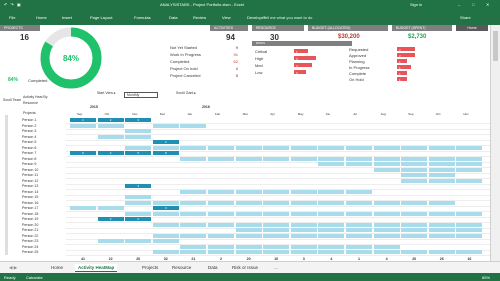 Image resolution: width=500 pixels, height=281 pixels. What do you see at coordinates (245, 148) in the screenshot?
I see `table-row: Person 6` at bounding box center [245, 148].